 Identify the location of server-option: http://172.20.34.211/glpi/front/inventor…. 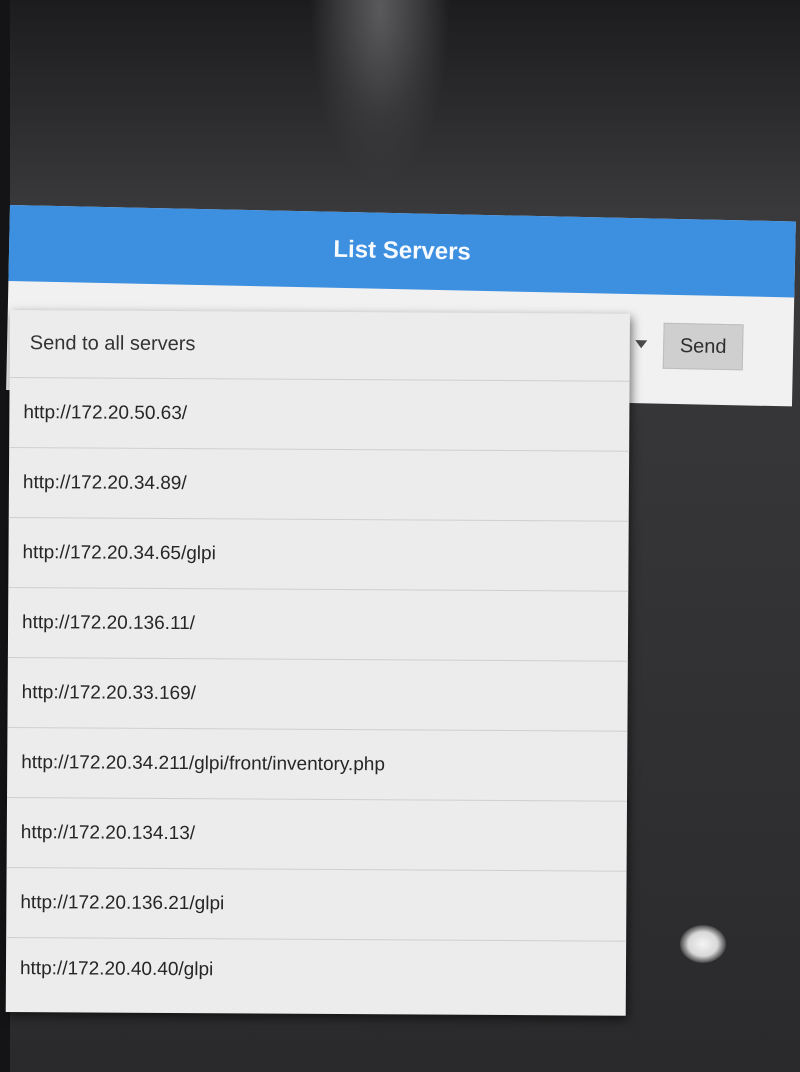
(317, 764).